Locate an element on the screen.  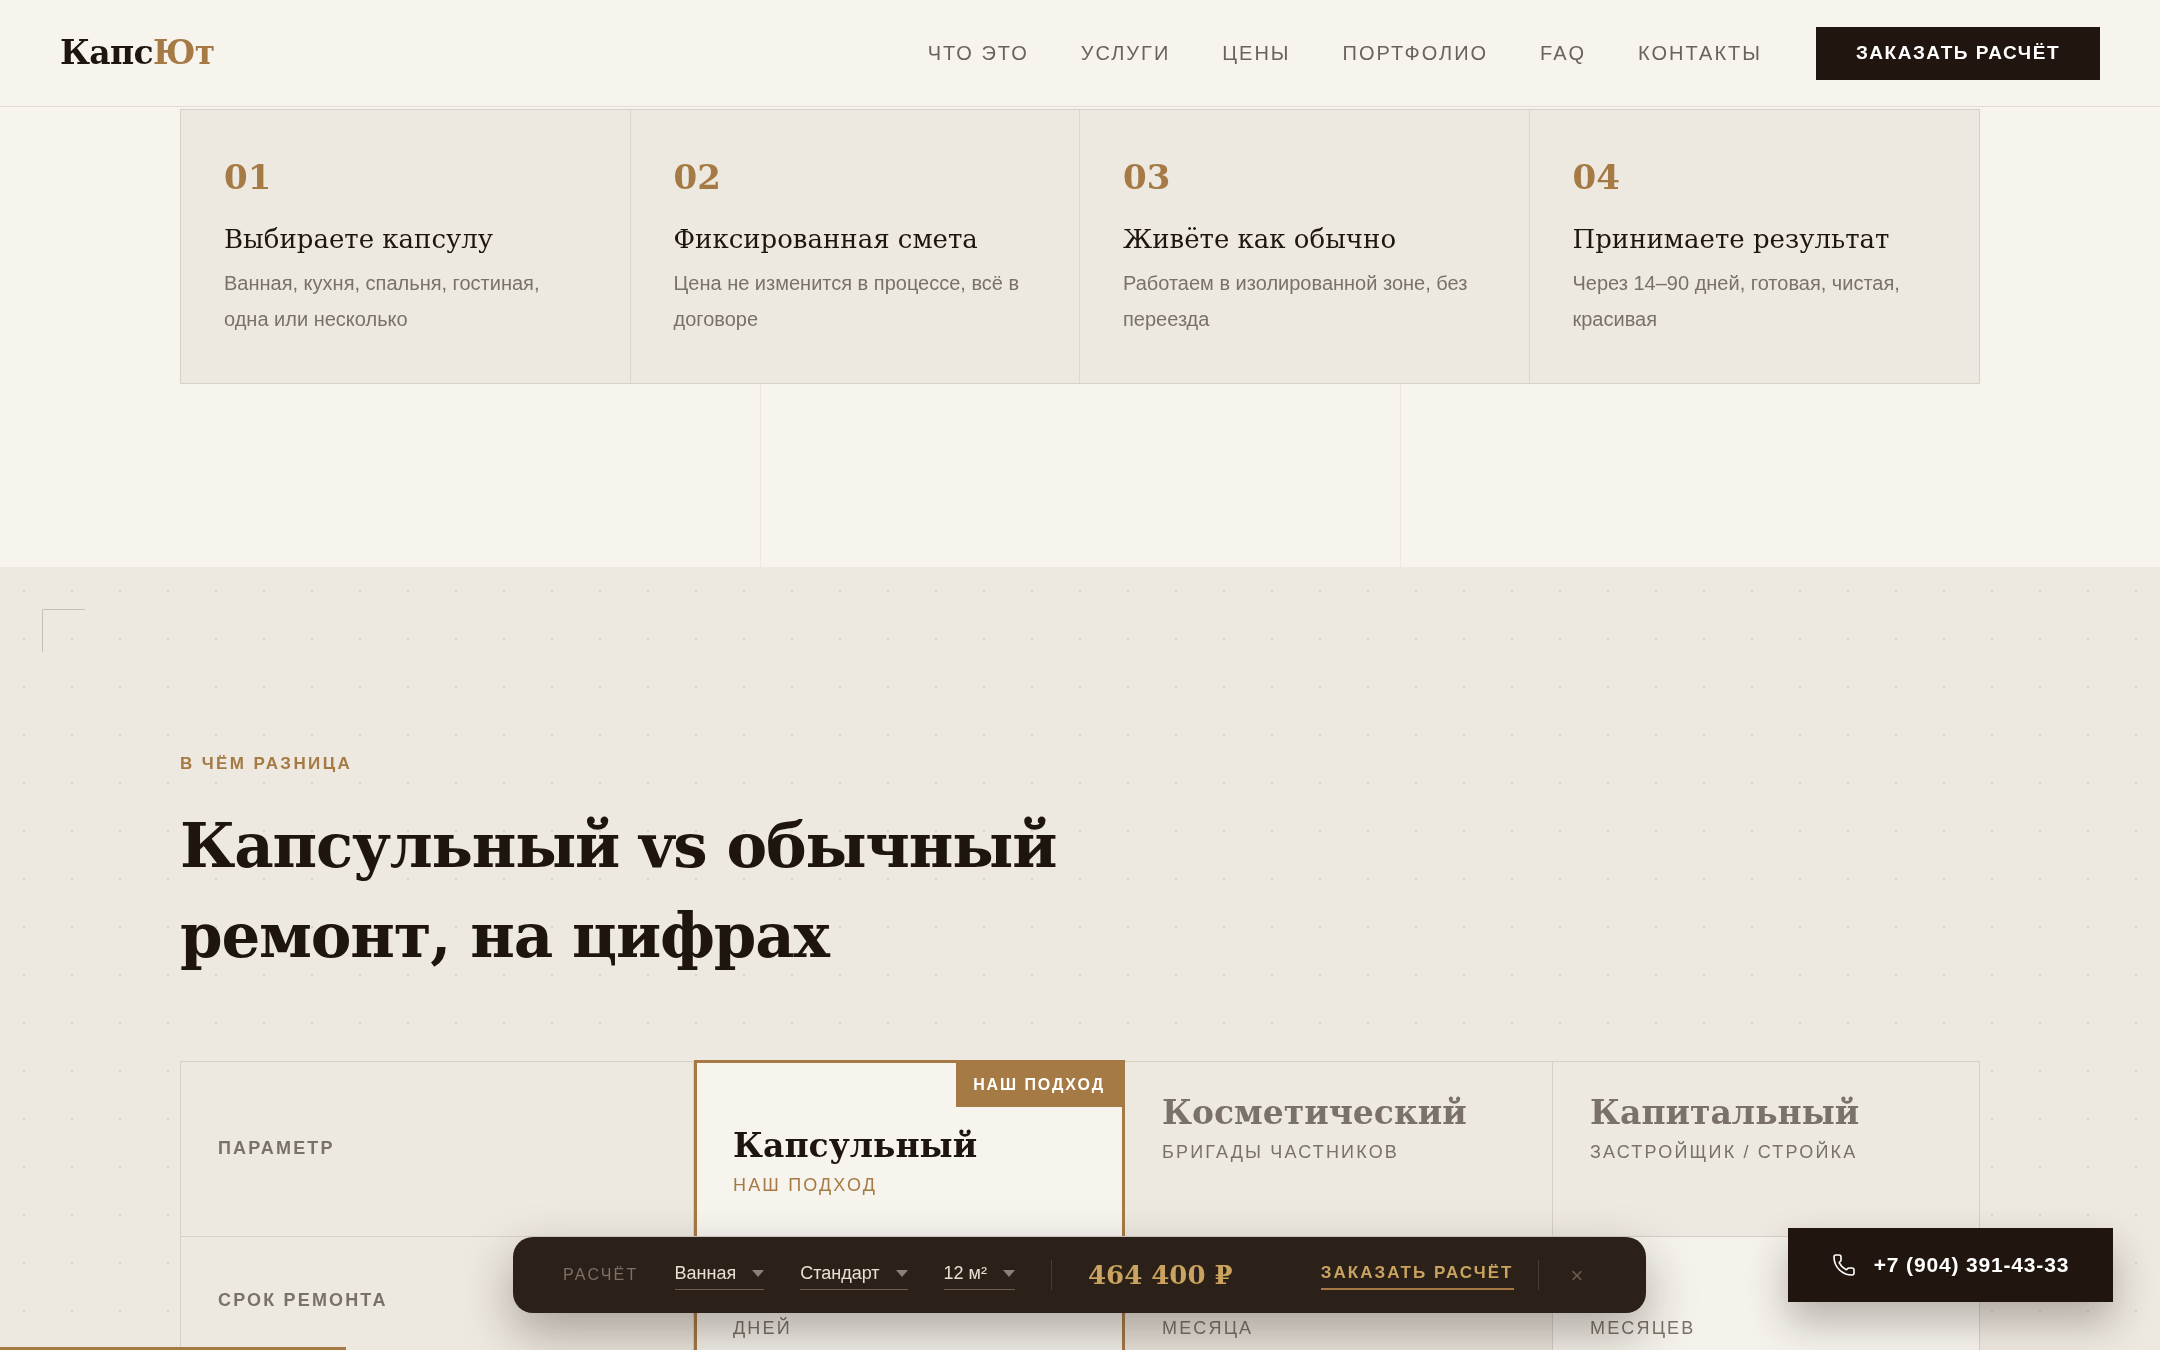
table-cell: МЕСЯЦА is located at coordinates (1208, 1327).